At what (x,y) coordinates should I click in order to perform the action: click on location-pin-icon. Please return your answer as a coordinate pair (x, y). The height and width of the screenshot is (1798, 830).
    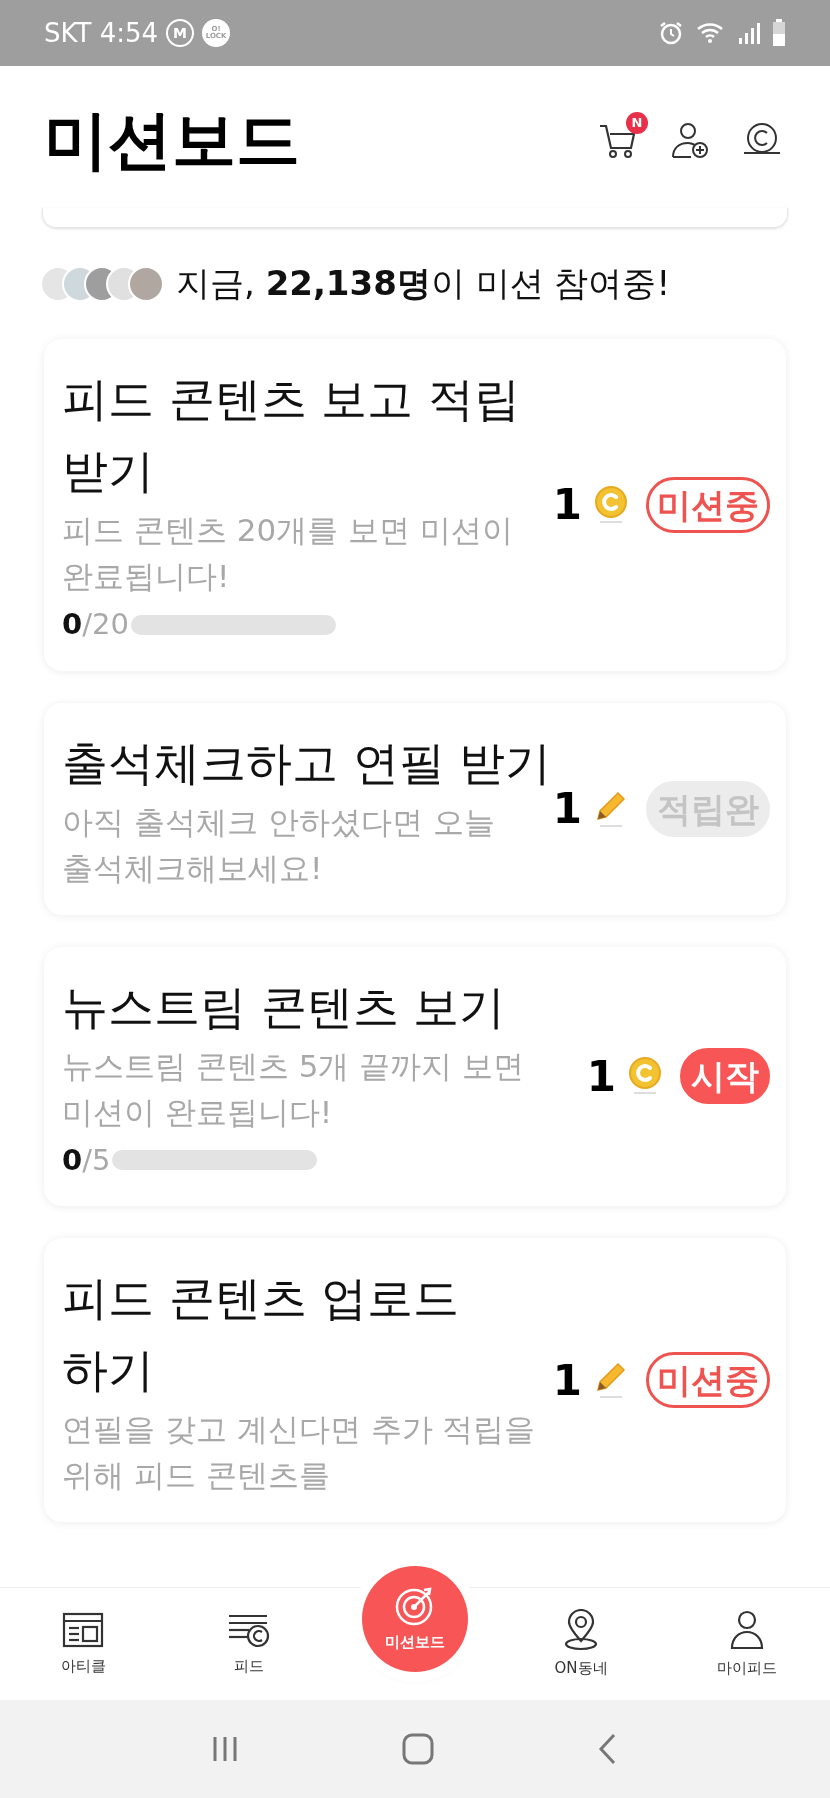
    Looking at the image, I should click on (581, 1629).